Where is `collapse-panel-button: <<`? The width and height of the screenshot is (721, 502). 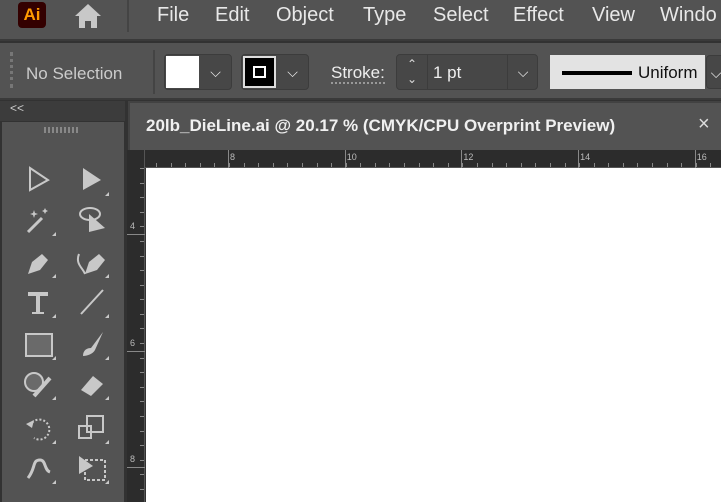 collapse-panel-button: << is located at coordinates (62, 111).